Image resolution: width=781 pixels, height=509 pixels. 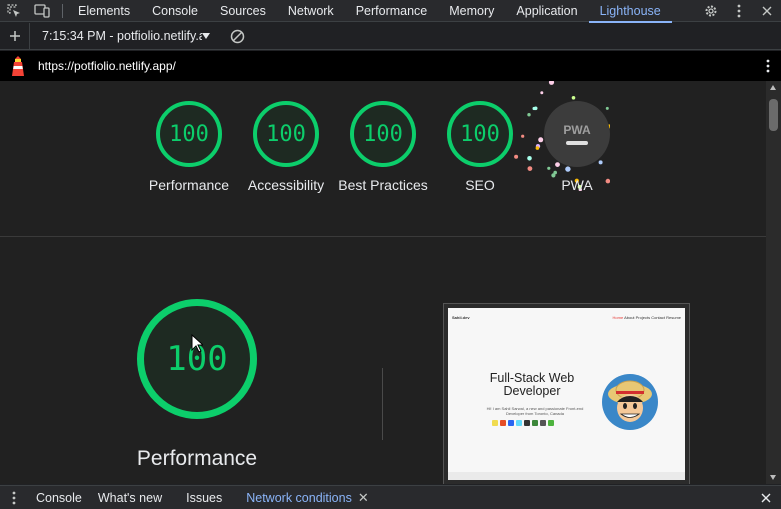 I want to click on pwa-badge-text: PWA, so click(x=577, y=130).